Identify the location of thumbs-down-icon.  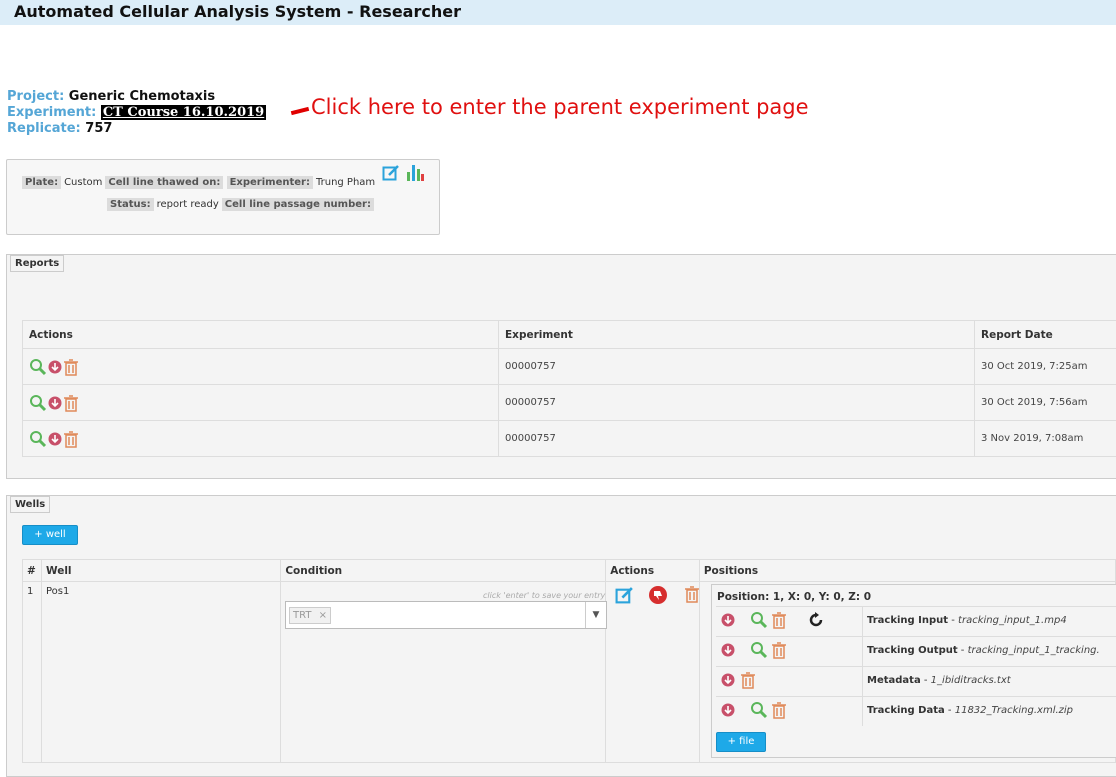
(658, 595).